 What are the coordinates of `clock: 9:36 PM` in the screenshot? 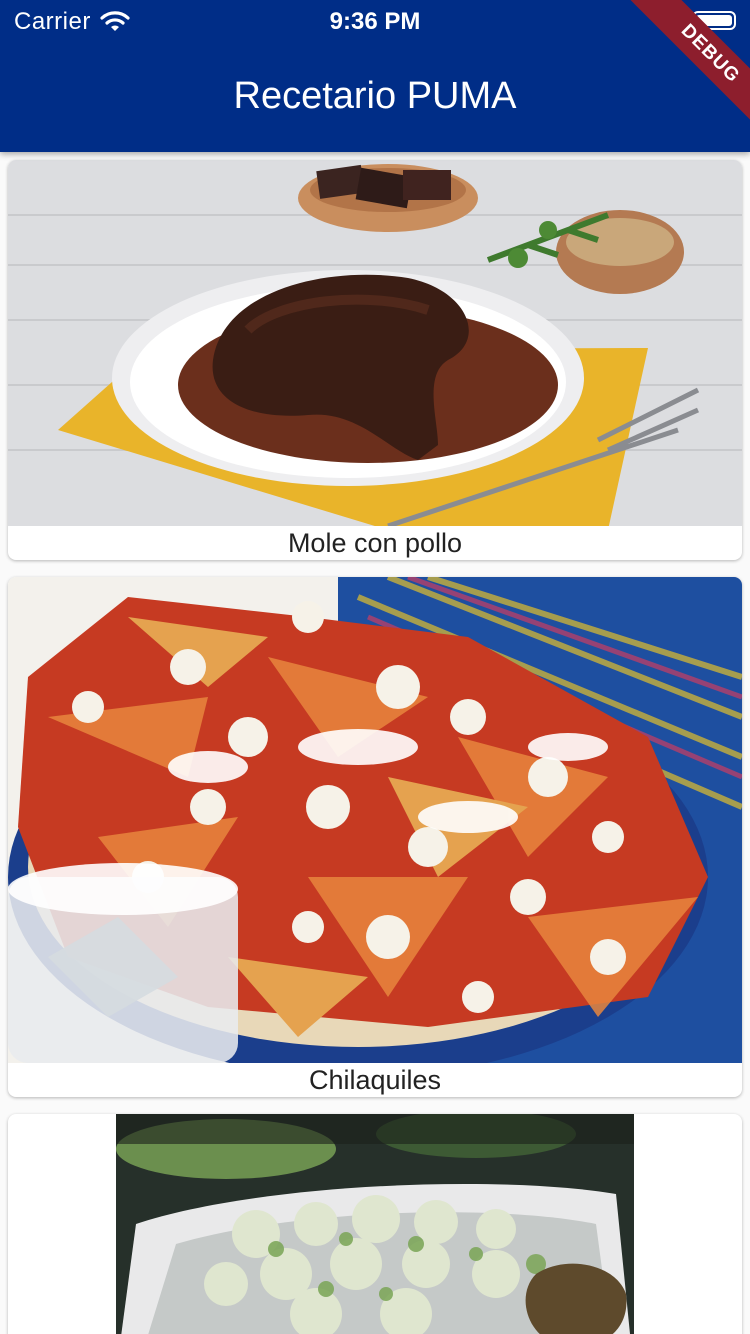 It's located at (375, 21).